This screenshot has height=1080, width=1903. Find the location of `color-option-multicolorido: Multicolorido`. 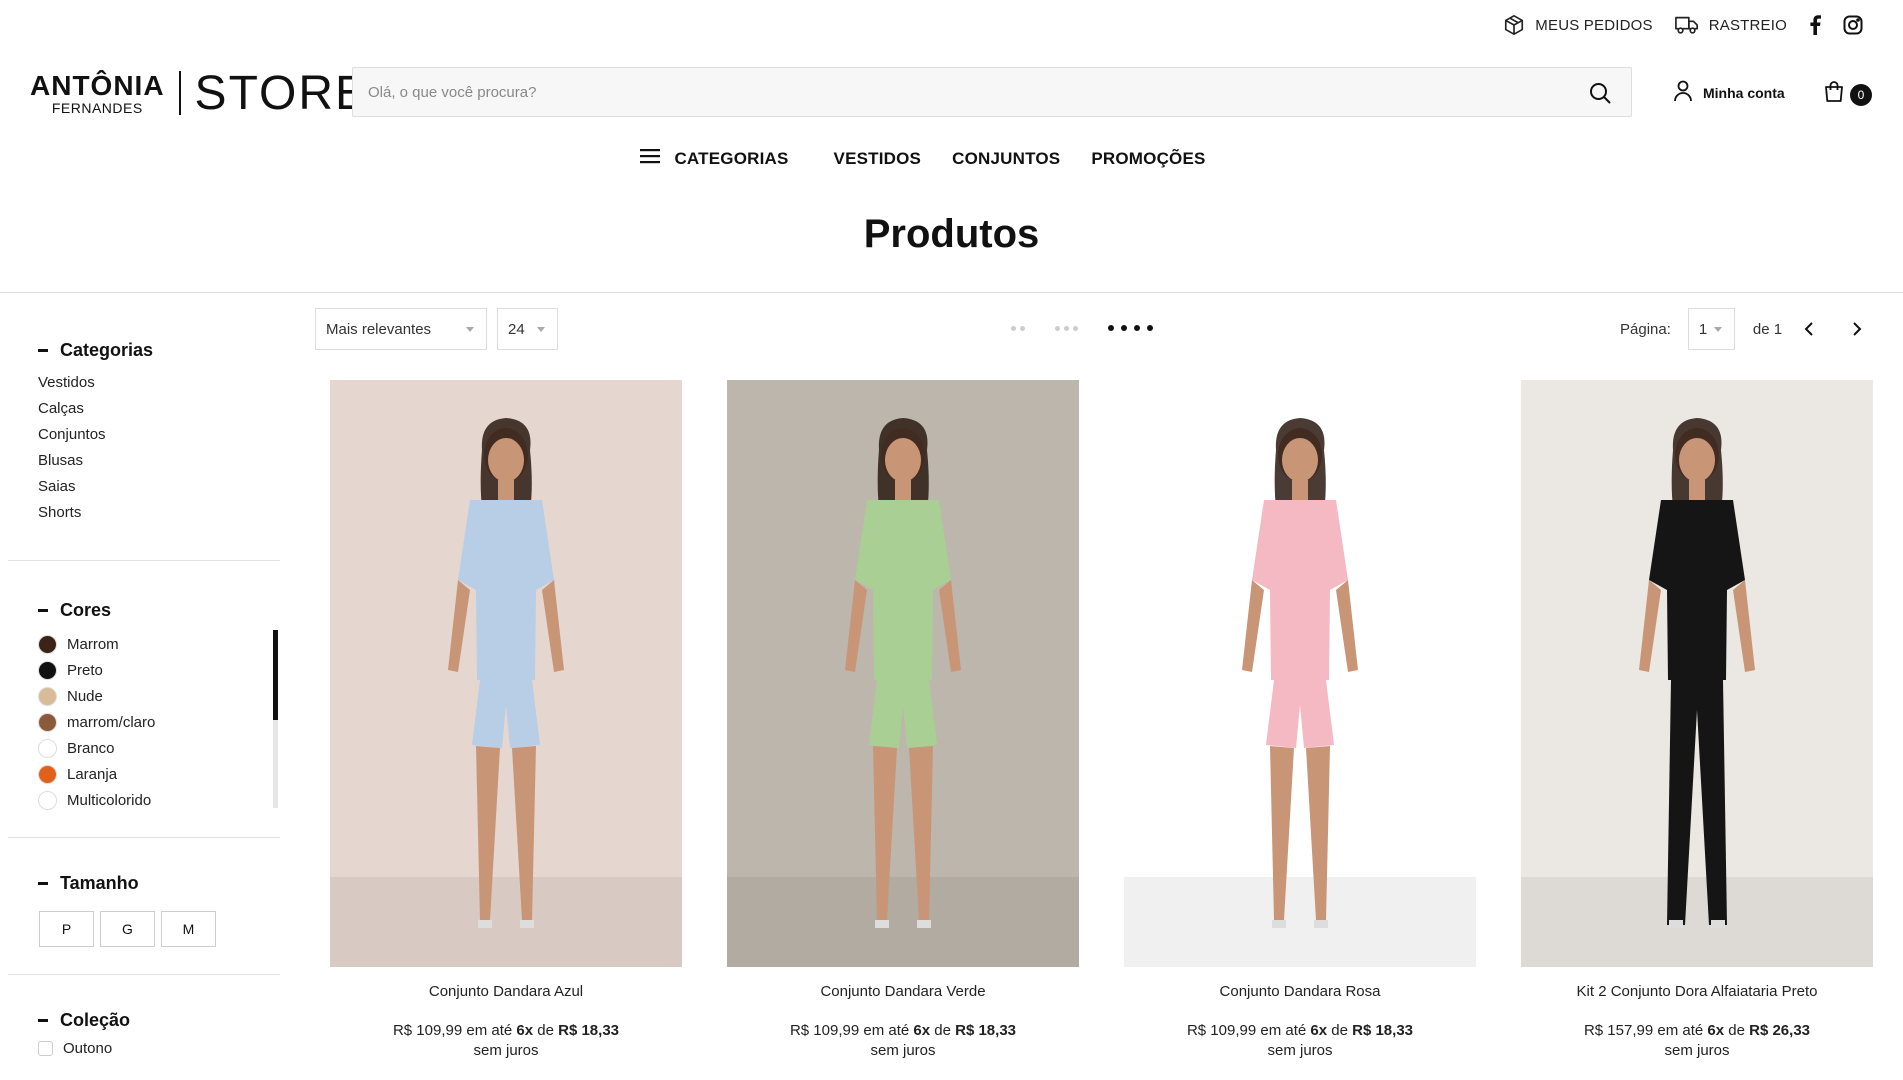

color-option-multicolorido: Multicolorido is located at coordinates (159, 800).